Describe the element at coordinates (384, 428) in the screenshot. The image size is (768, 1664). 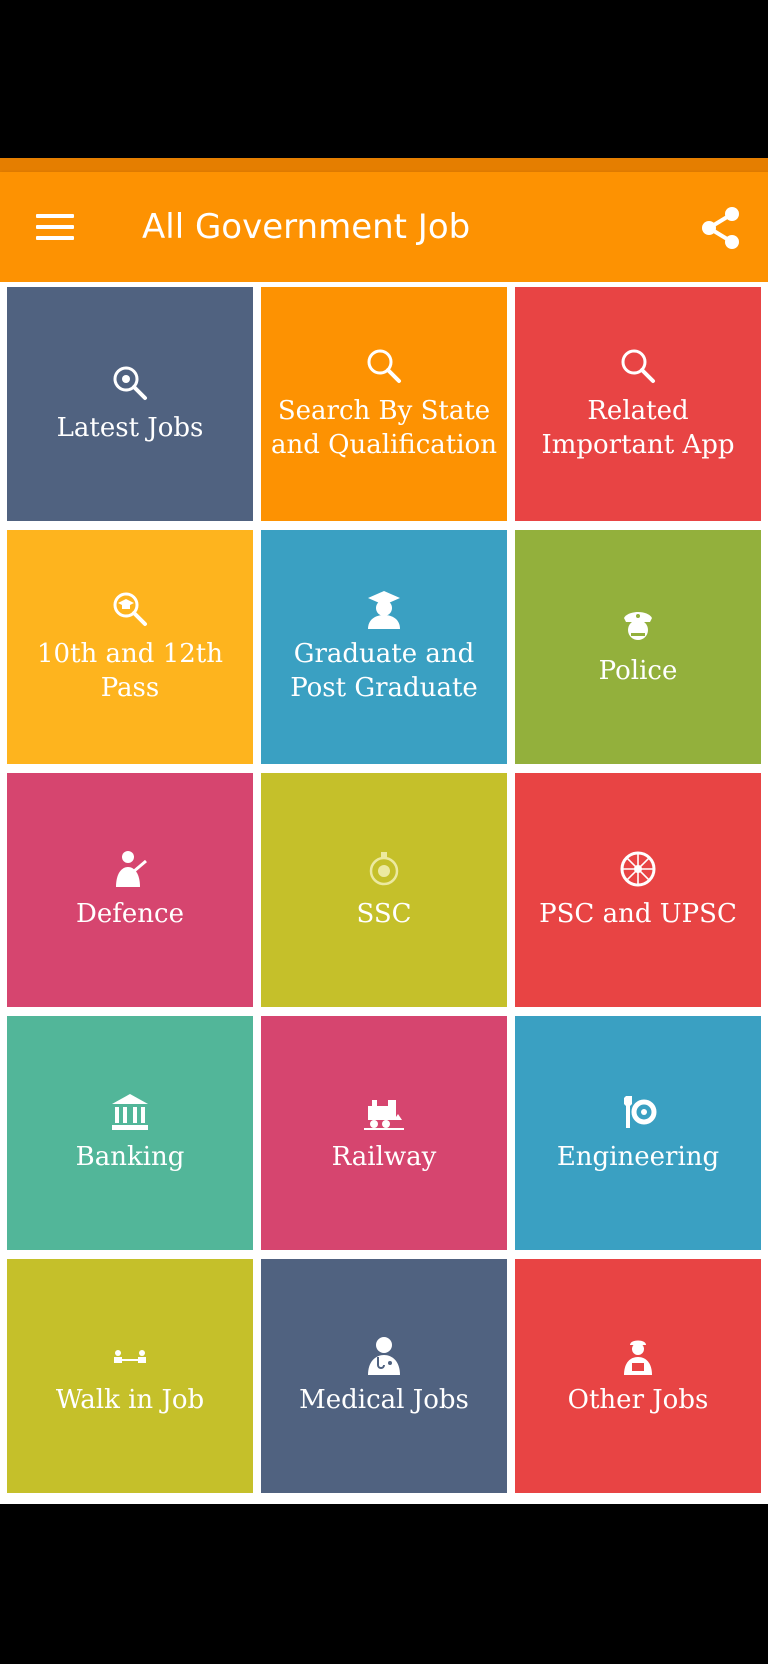
I see `tile-label: Search By State and Qualification` at that location.